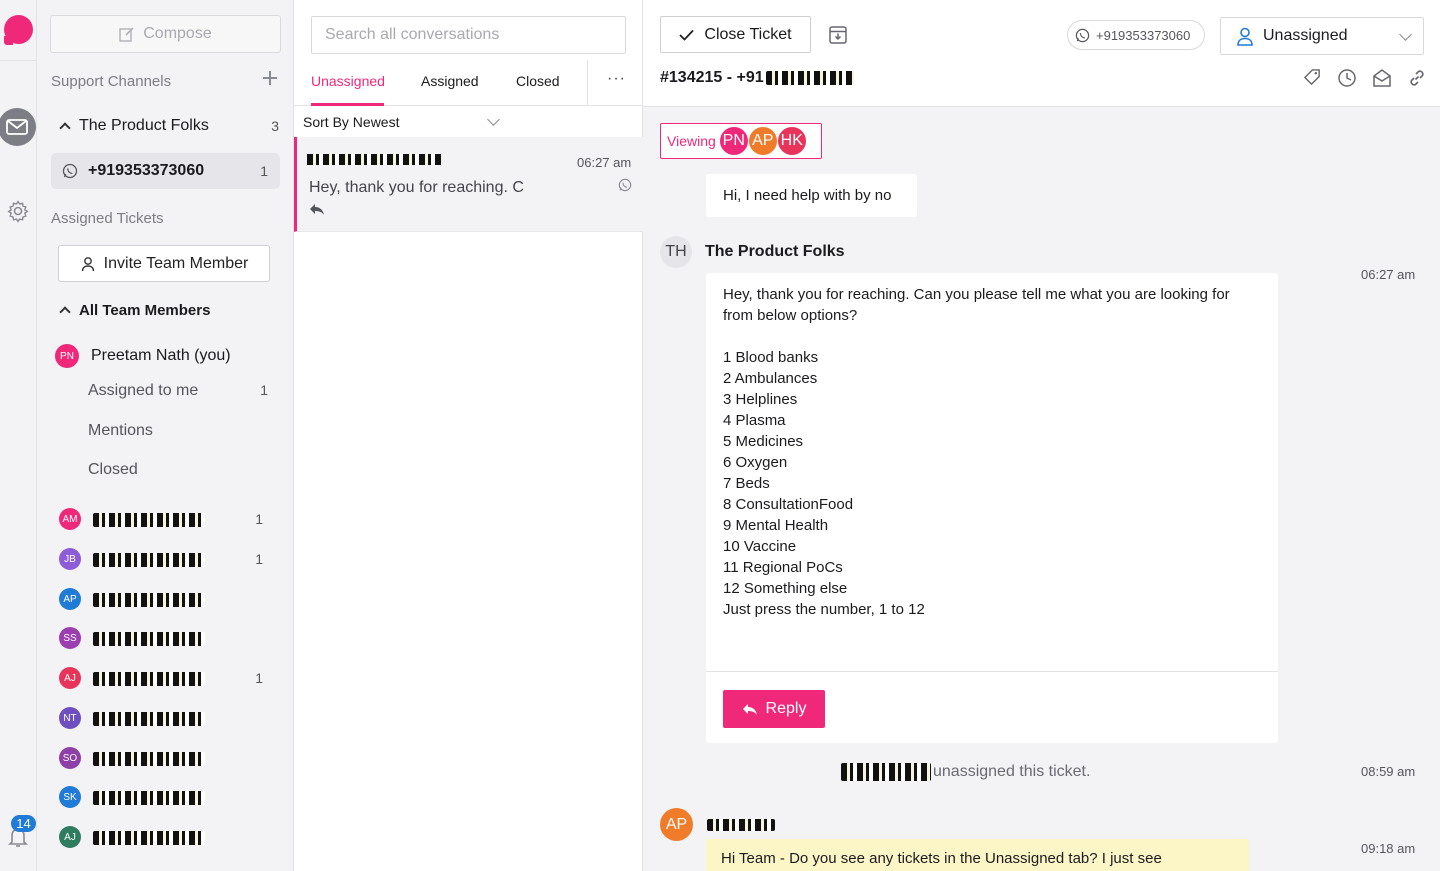 Image resolution: width=1440 pixels, height=871 pixels. What do you see at coordinates (270, 78) in the screenshot?
I see `add-channel-icon` at bounding box center [270, 78].